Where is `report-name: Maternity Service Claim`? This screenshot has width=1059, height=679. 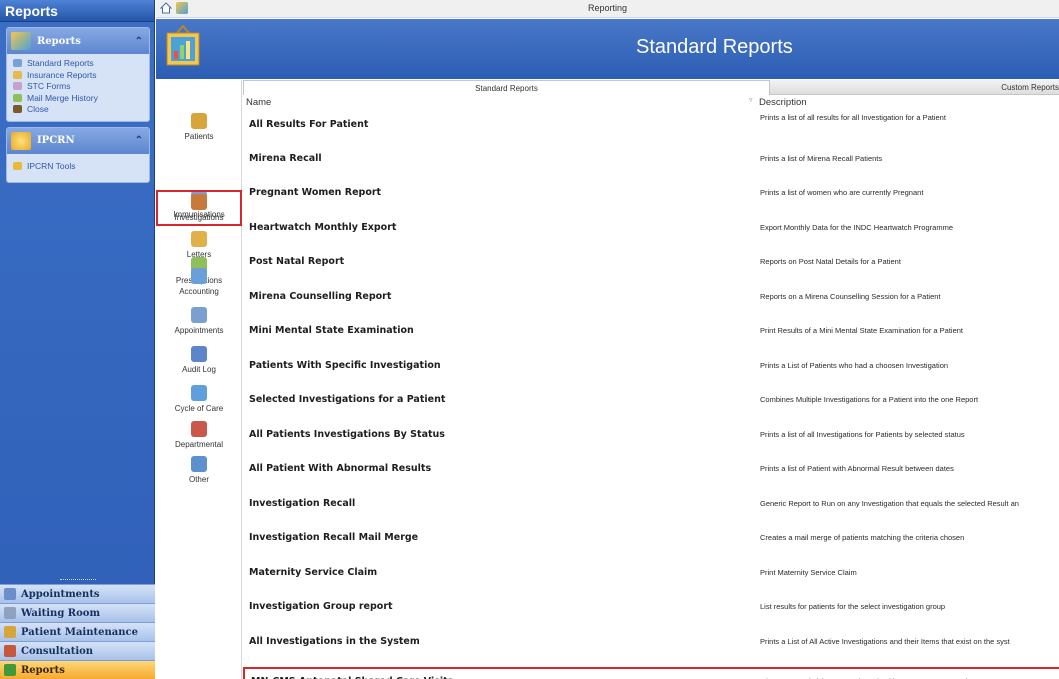 report-name: Maternity Service Claim is located at coordinates (313, 572).